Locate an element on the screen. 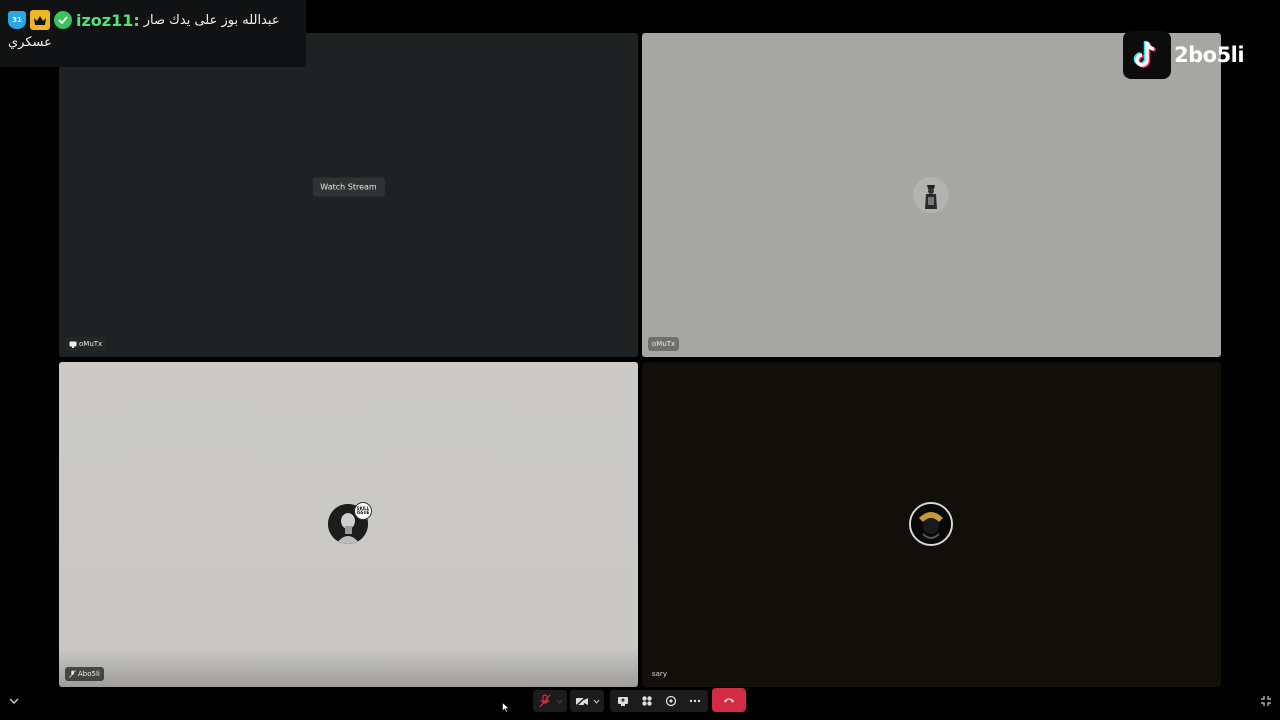 This screenshot has width=1280, height=720. chat-message: 31 izoz11: عبدالله بوز على يدك صار is located at coordinates (153, 20).